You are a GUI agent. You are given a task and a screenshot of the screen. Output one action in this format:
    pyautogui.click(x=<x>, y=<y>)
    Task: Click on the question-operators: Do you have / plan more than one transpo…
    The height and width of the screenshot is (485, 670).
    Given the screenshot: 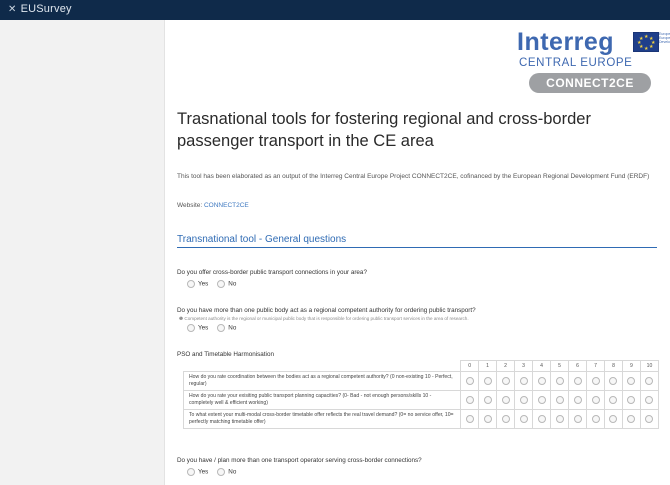 What is the action you would take?
    pyautogui.click(x=417, y=466)
    